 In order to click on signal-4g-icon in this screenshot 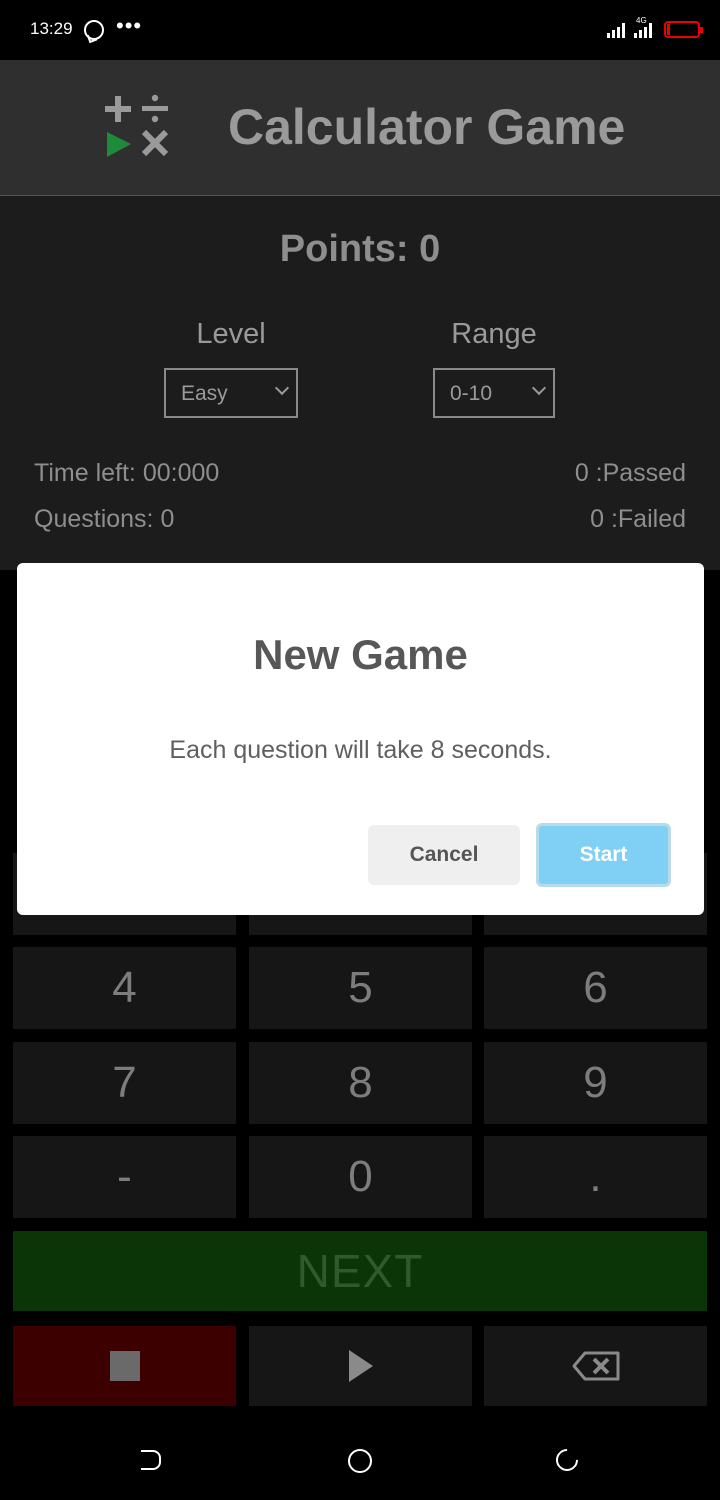, I will do `click(643, 30)`.